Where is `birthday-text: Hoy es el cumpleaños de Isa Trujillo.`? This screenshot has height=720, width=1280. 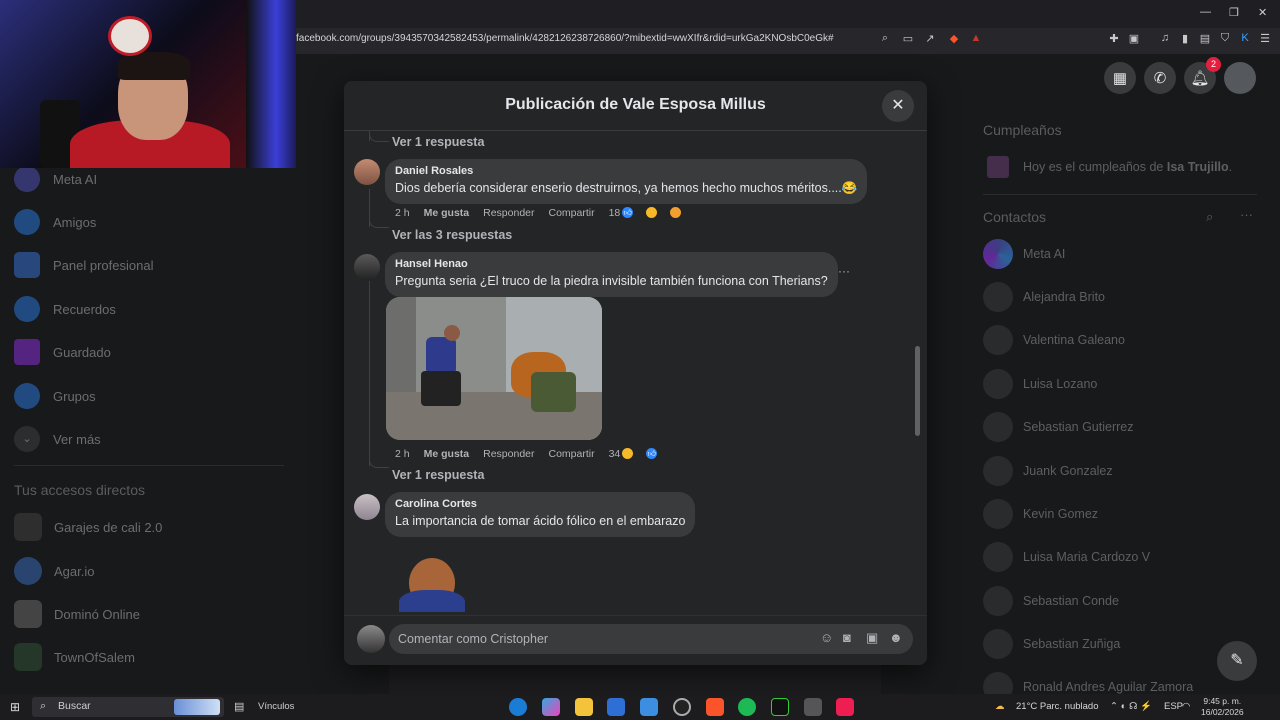 birthday-text: Hoy es el cumpleaños de Isa Trujillo. is located at coordinates (1127, 167).